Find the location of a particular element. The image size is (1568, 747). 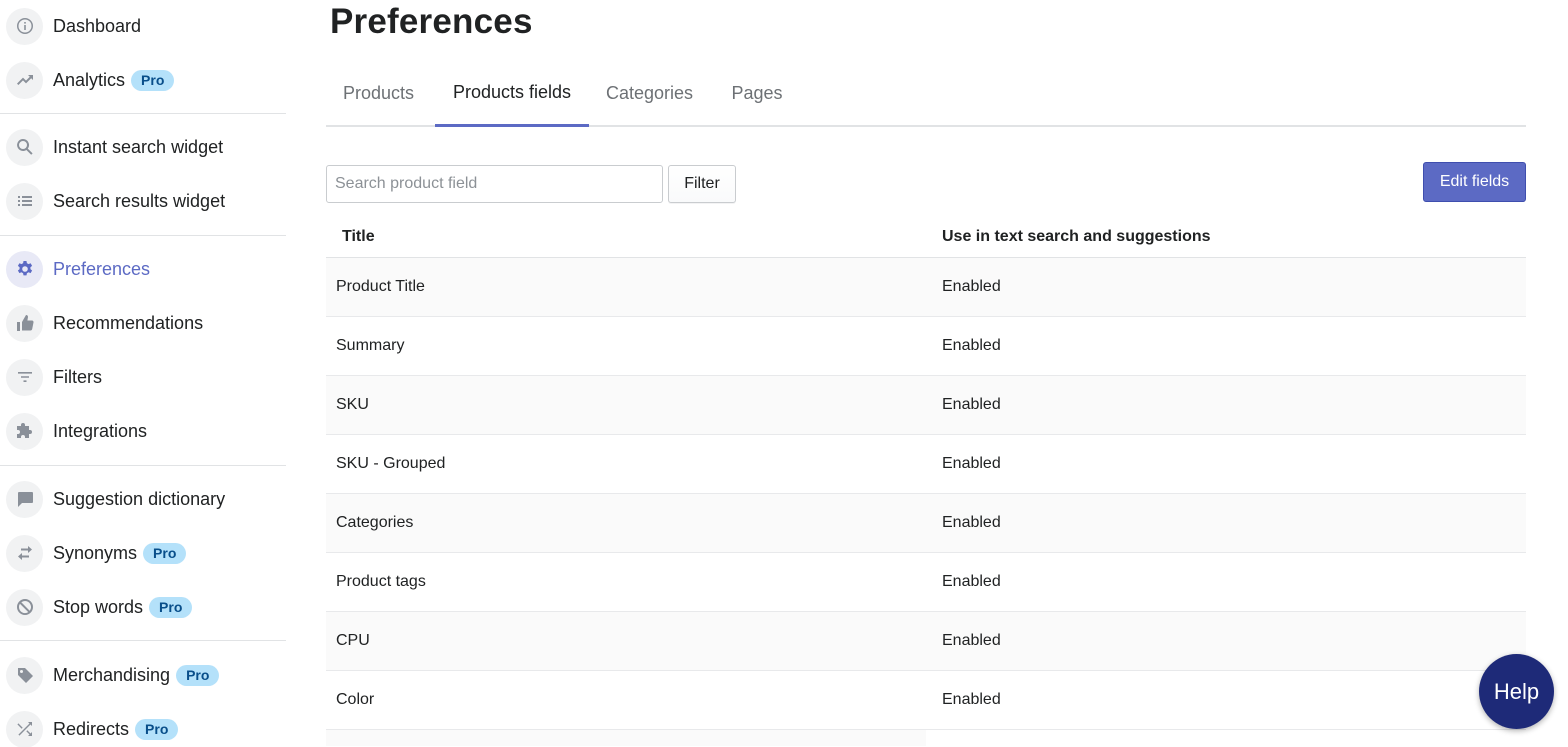

cell-title: Product Title is located at coordinates (380, 286).